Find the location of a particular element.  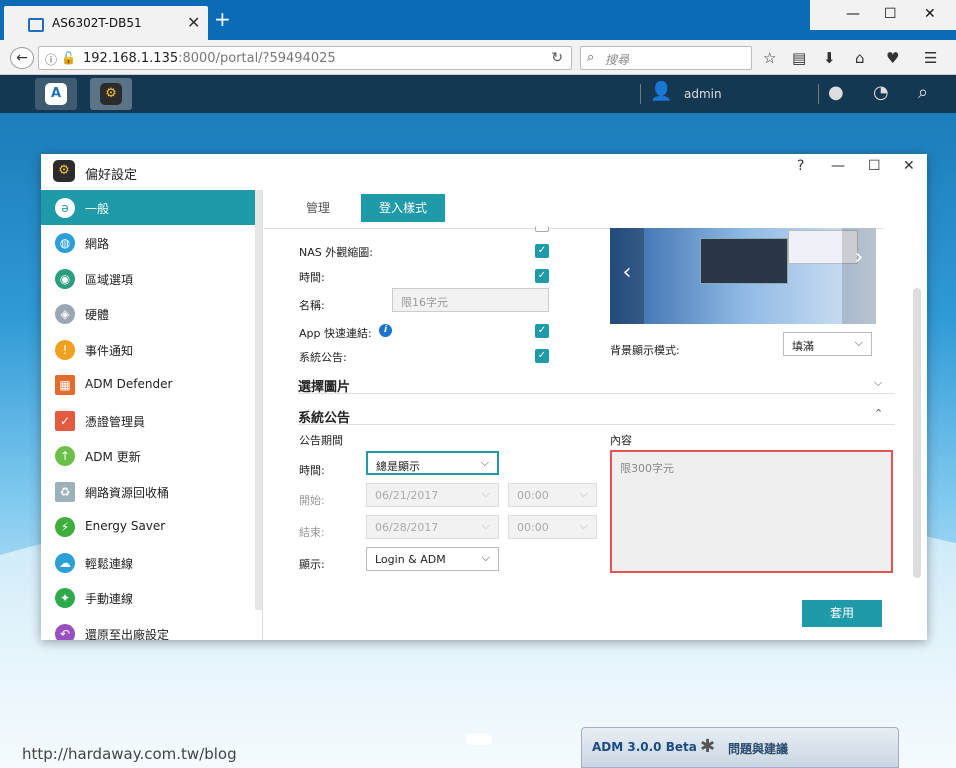

new-tab-button: + is located at coordinates (222, 19).